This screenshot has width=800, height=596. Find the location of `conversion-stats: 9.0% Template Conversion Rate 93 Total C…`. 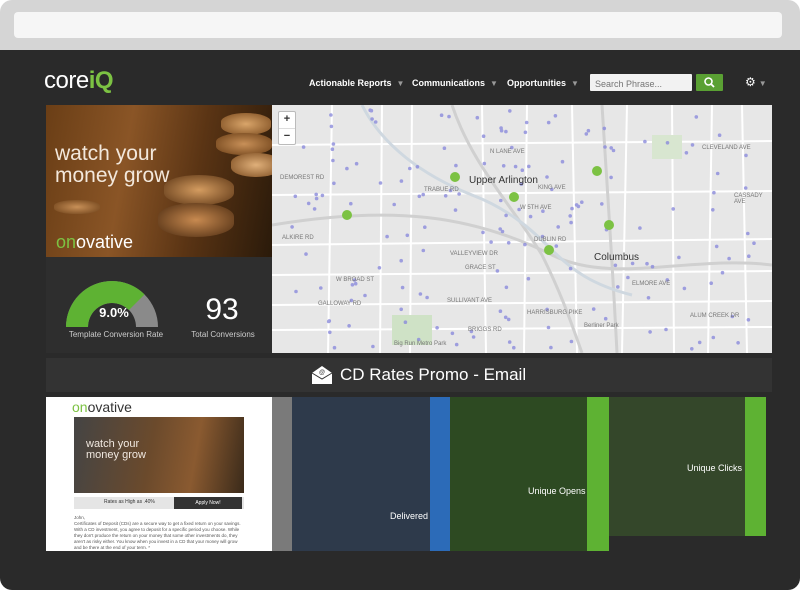

conversion-stats: 9.0% Template Conversion Rate 93 Total C… is located at coordinates (159, 305).